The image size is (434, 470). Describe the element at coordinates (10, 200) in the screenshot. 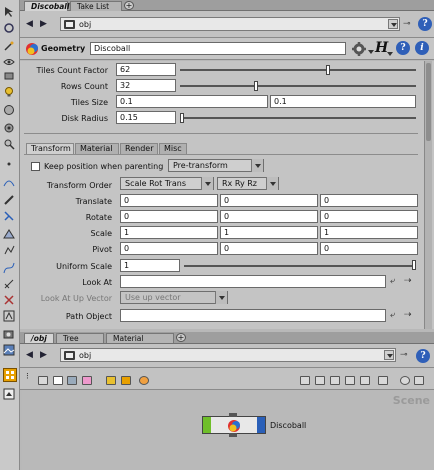

I see `bone-tool-icon` at that location.